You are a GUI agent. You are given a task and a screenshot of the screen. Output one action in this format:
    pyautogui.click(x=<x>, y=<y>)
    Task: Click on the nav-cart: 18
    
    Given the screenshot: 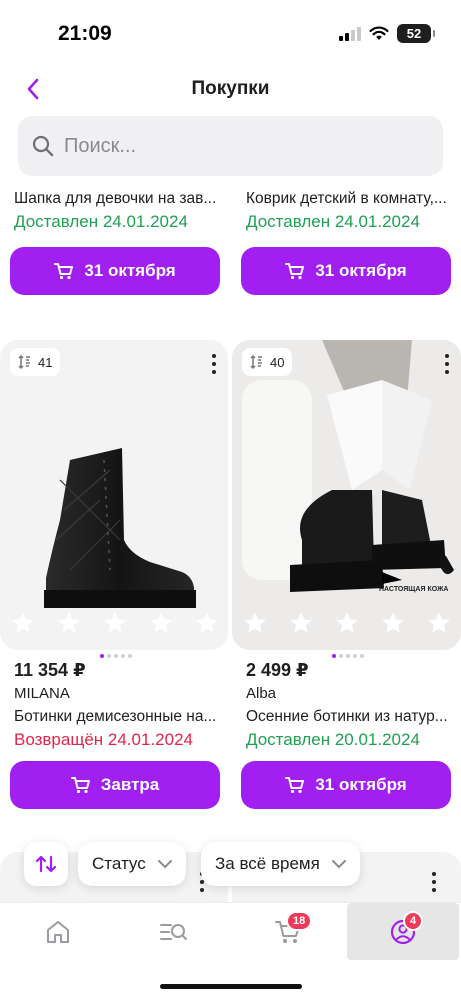 What is the action you would take?
    pyautogui.click(x=287, y=931)
    